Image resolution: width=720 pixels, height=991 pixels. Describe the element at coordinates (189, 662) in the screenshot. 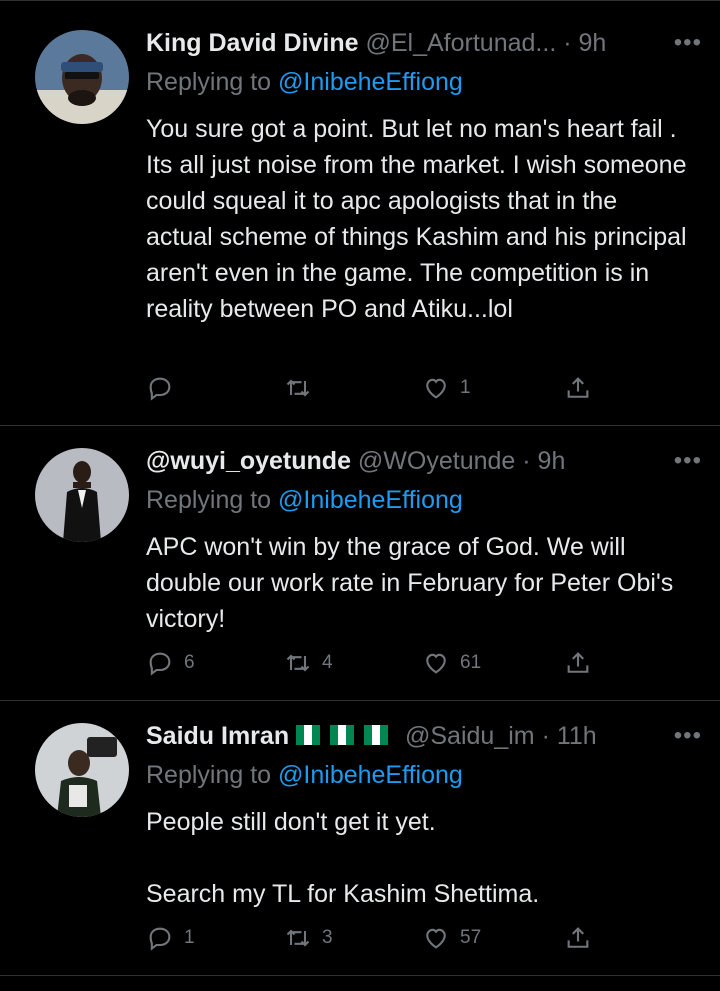

I see `reply-count: 6` at that location.